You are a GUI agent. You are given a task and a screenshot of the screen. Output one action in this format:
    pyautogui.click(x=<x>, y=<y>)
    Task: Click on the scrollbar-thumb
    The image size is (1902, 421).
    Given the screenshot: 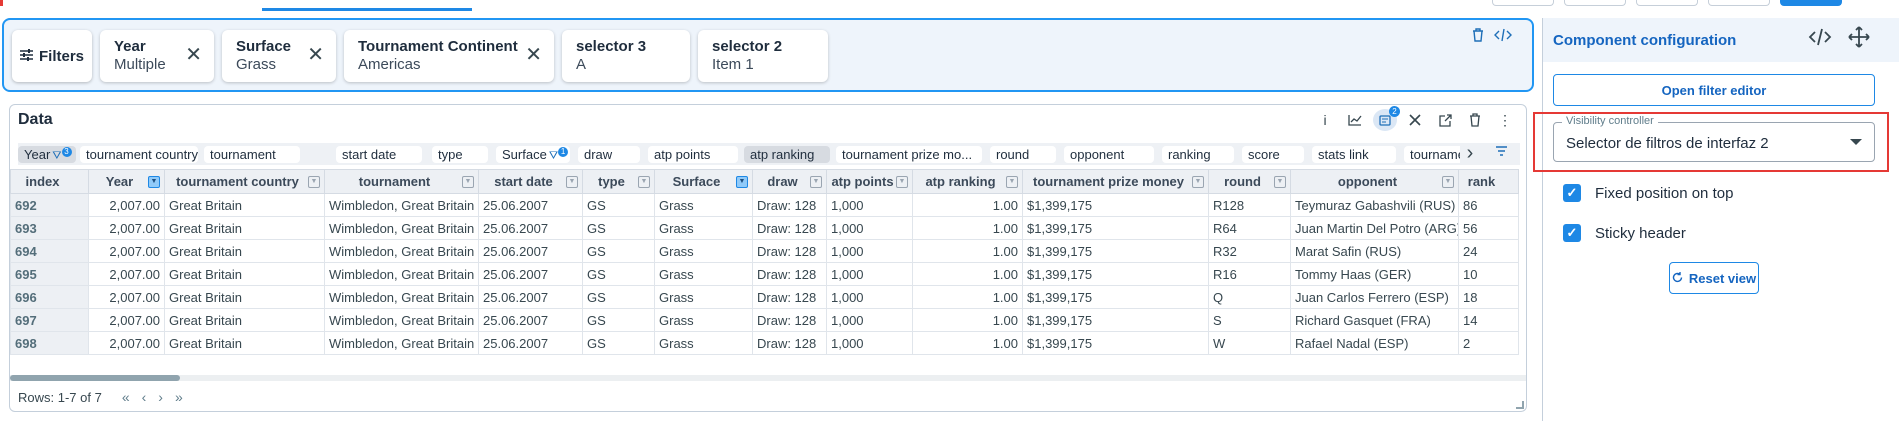 What is the action you would take?
    pyautogui.click(x=95, y=378)
    